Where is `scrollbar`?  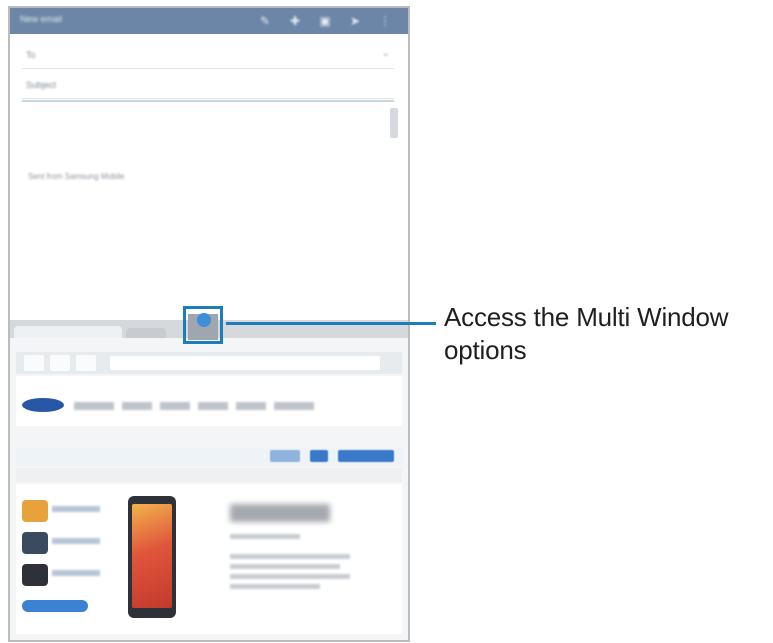 scrollbar is located at coordinates (394, 123).